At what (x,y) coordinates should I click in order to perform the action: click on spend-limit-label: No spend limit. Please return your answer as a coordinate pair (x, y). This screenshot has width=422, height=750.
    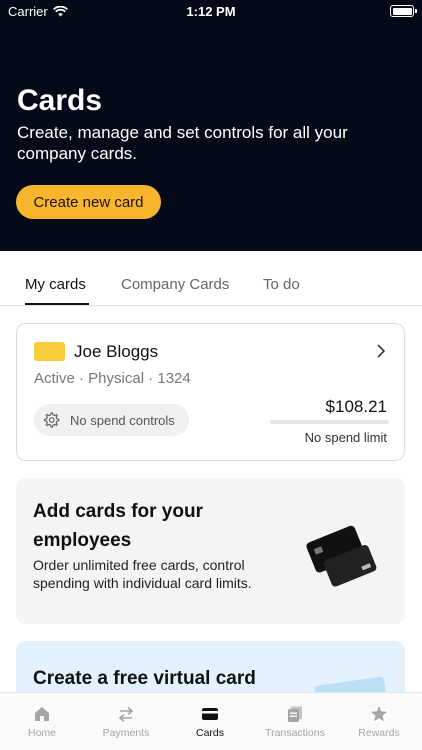
    Looking at the image, I should click on (345, 437).